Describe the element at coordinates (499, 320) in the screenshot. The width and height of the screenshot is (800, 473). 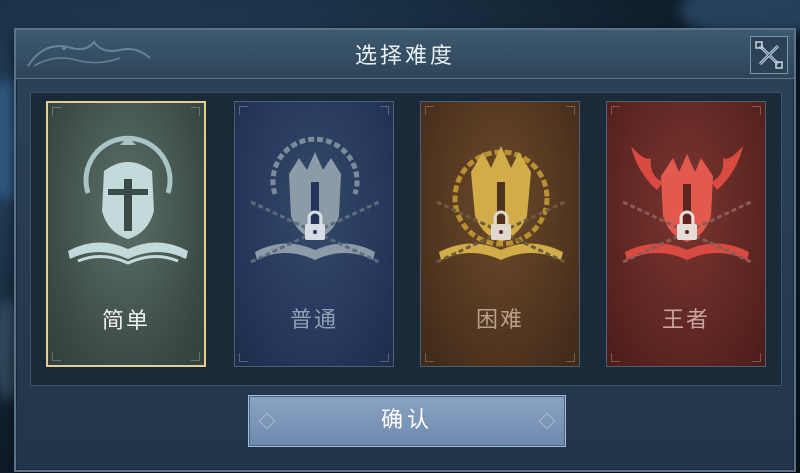
I see `difficulty-label: 困难` at that location.